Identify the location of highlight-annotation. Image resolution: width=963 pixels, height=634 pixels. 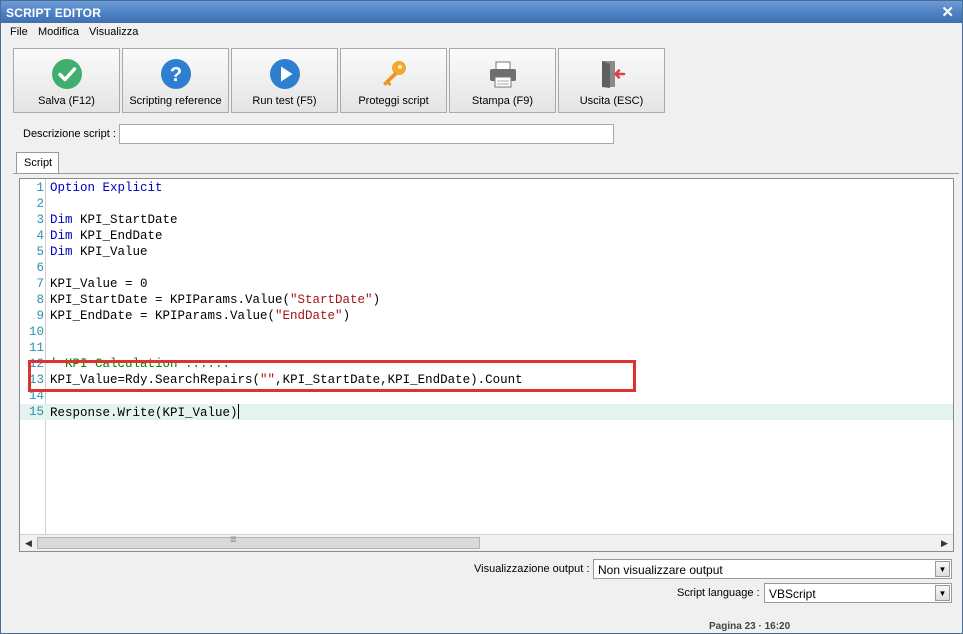
(332, 376).